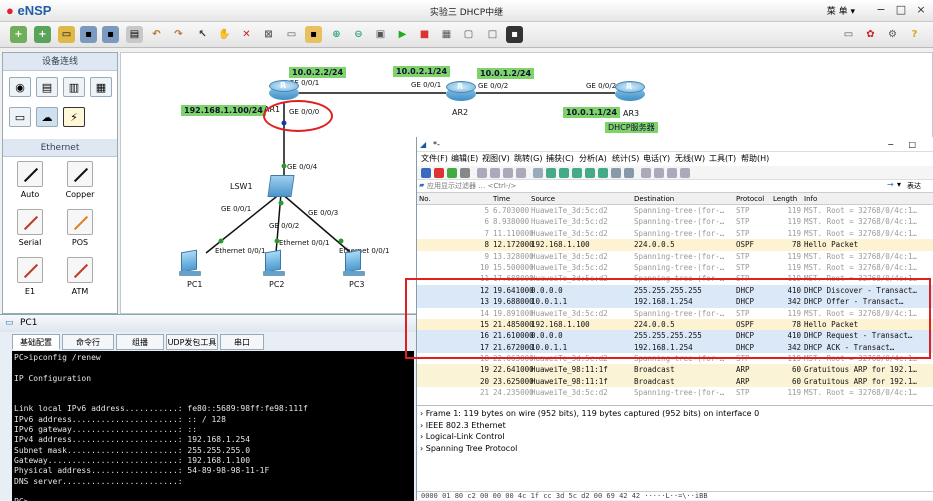  Describe the element at coordinates (291, 34) in the screenshot. I see `text-icon: ▭` at that location.